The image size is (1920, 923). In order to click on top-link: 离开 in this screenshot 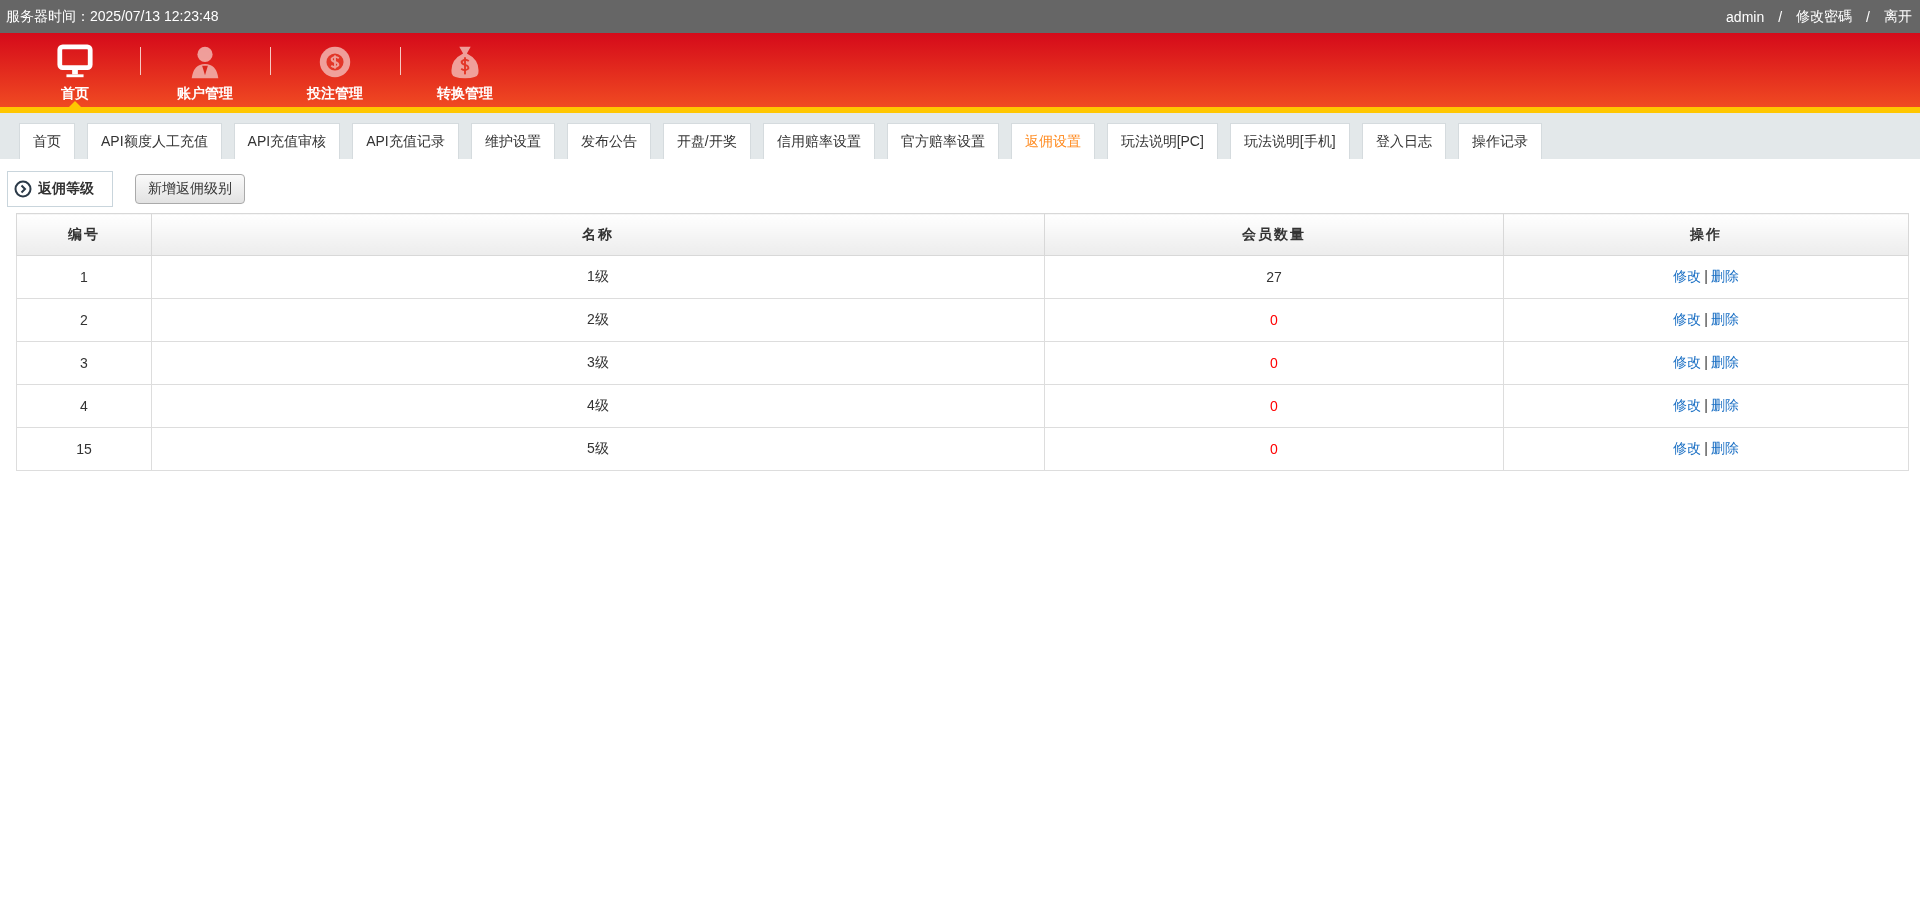, I will do `click(1898, 16)`.